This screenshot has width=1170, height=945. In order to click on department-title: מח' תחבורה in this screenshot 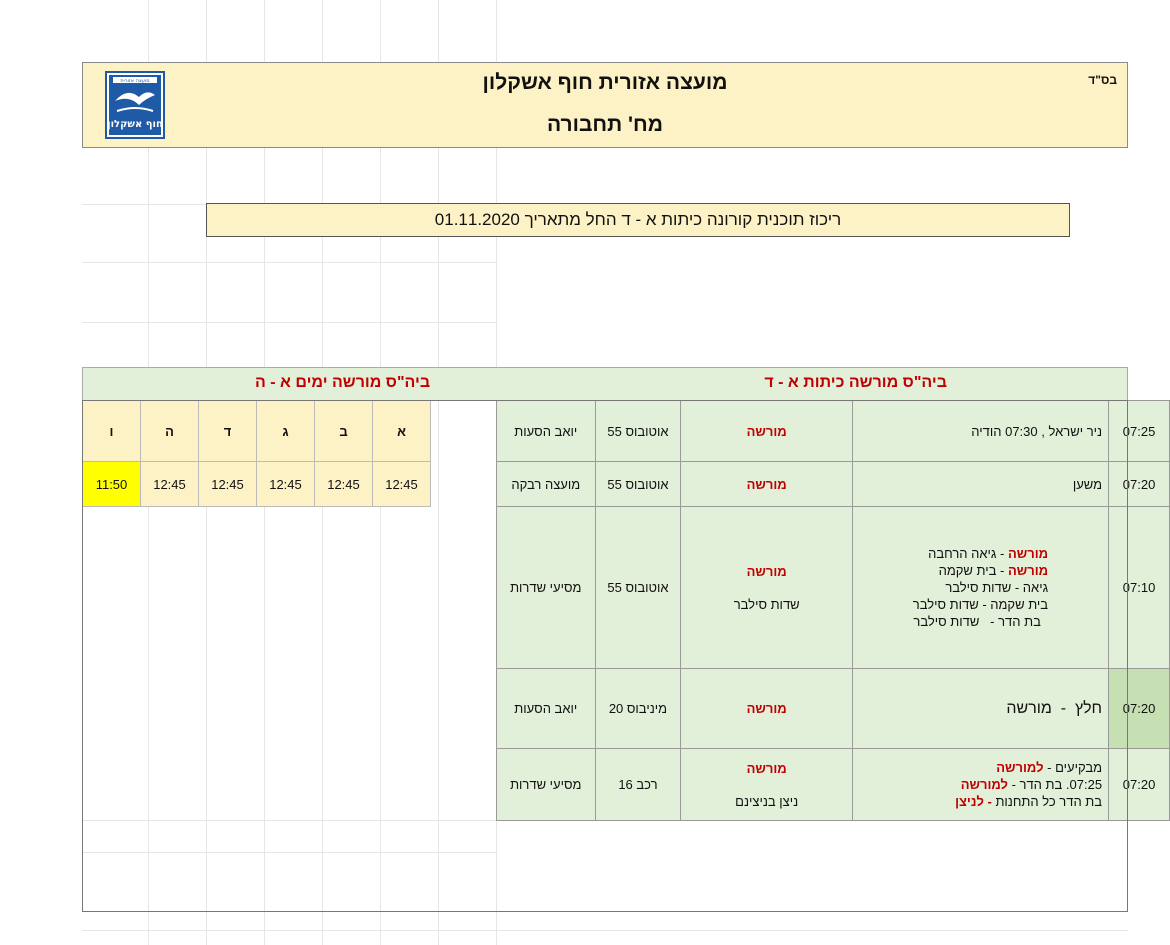, I will do `click(604, 124)`.